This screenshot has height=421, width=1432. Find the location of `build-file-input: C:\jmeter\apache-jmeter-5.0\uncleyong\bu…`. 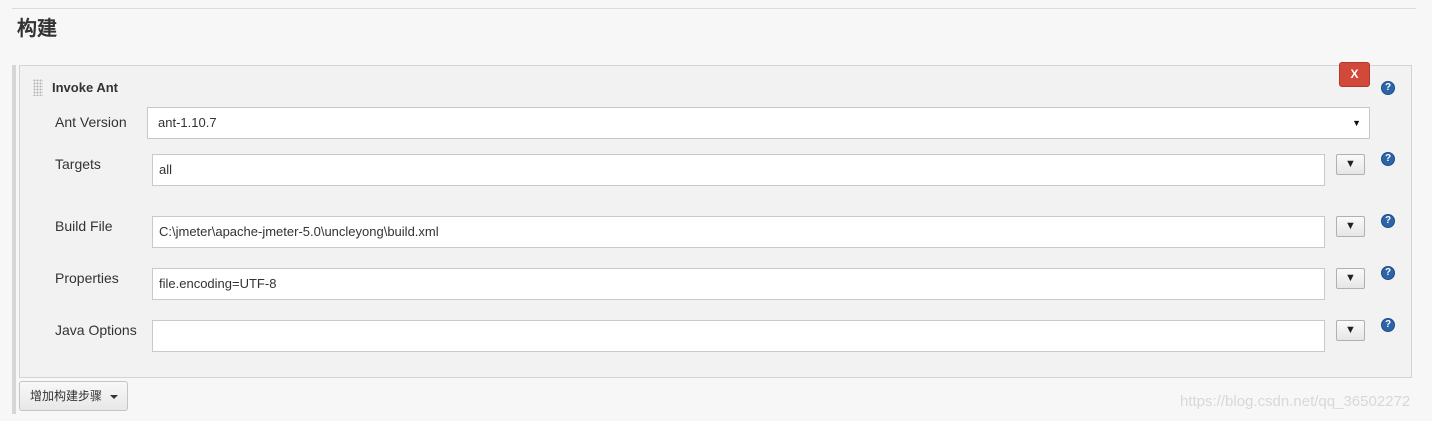

build-file-input: C:\jmeter\apache-jmeter-5.0\uncleyong\bu… is located at coordinates (738, 232).